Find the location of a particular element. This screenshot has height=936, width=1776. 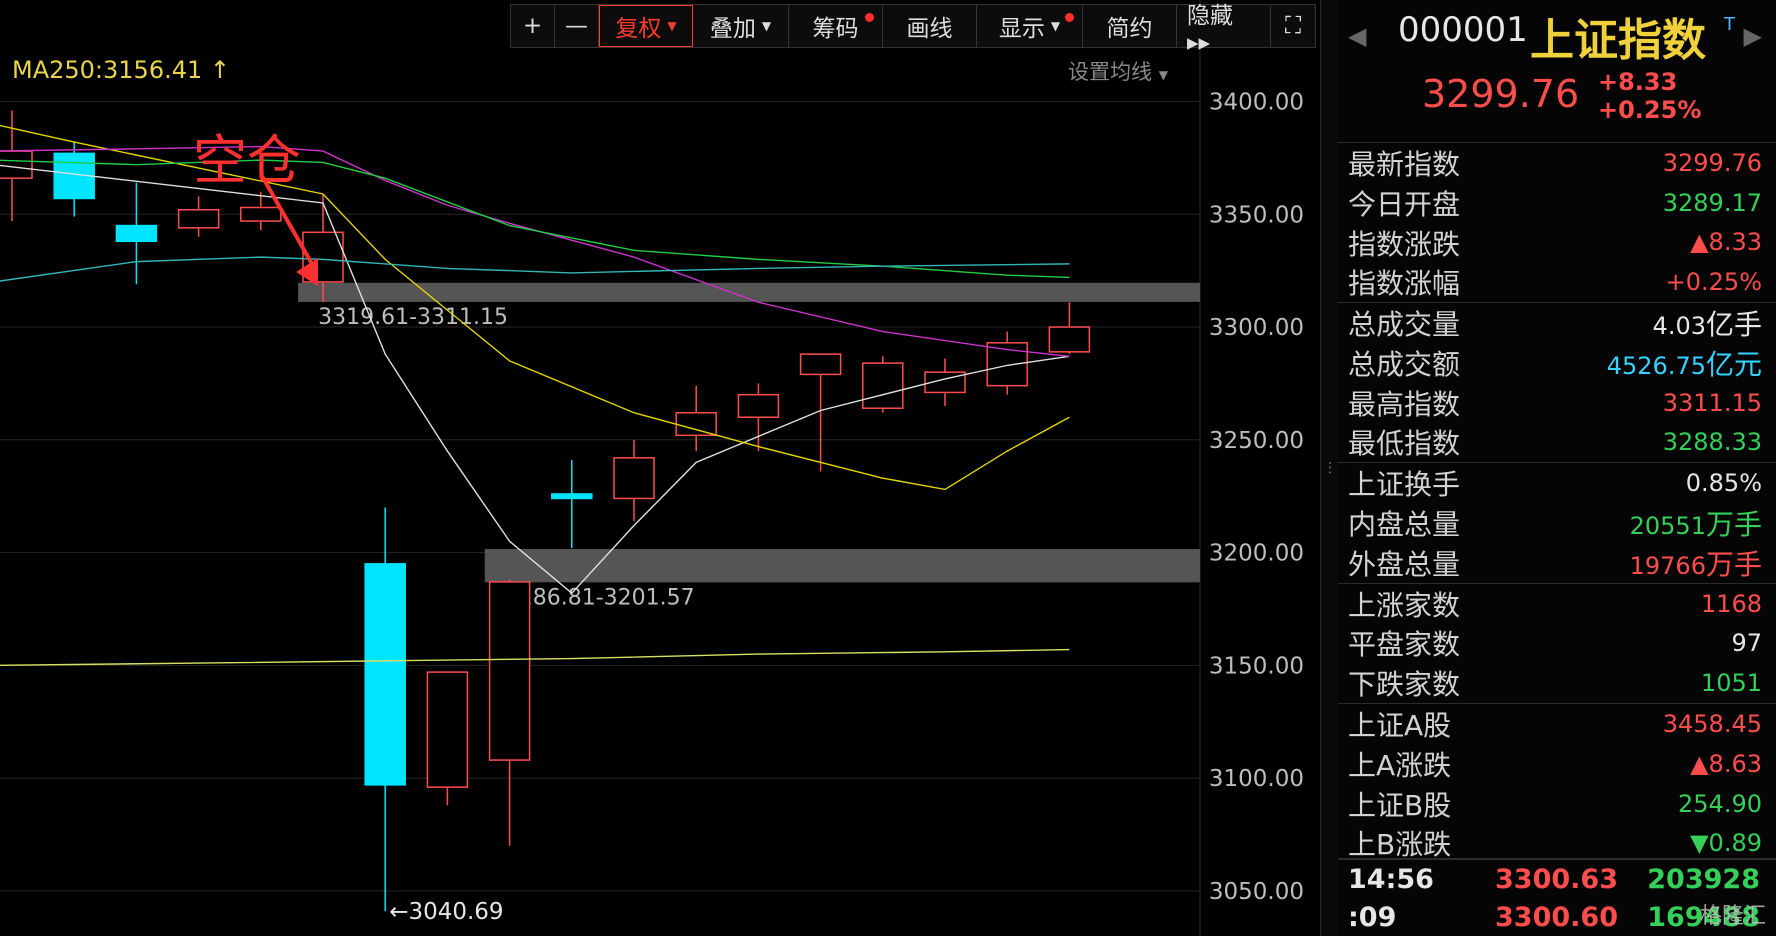

tick-price: 3300.60 is located at coordinates (1556, 917).